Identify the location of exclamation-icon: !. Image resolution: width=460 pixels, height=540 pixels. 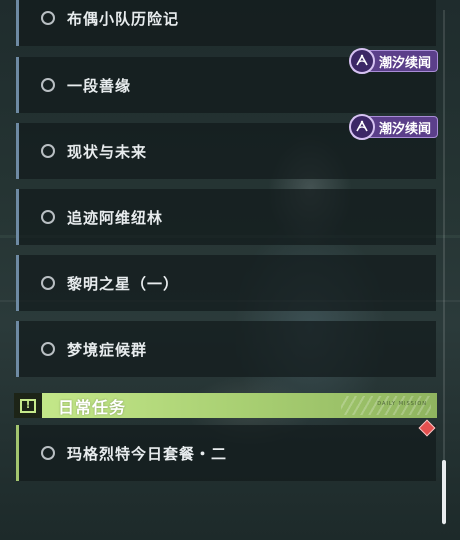
(28, 405).